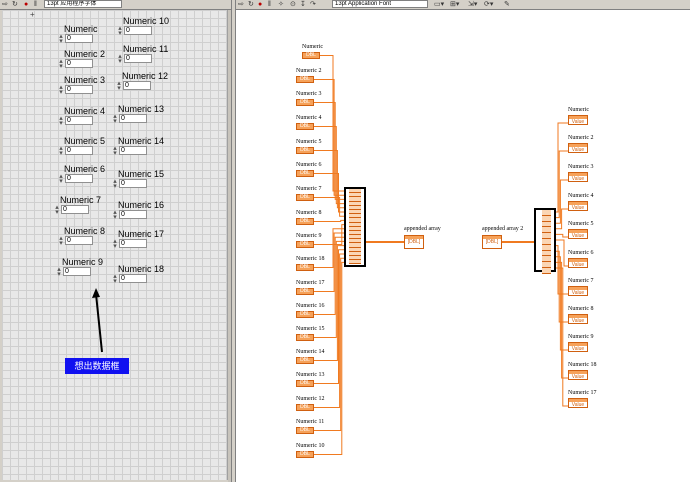 The width and height of the screenshot is (690, 482). What do you see at coordinates (309, 142) in the screenshot?
I see `terminal-label: Numeric 5` at bounding box center [309, 142].